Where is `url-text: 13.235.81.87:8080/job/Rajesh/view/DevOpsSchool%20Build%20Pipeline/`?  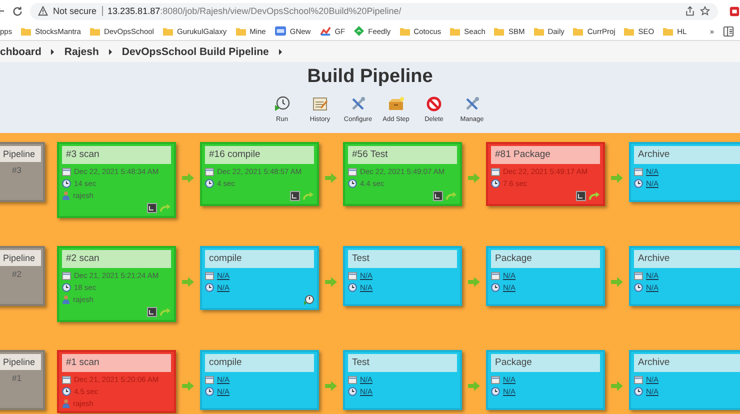
url-text: 13.235.81.87:8080/job/Rajesh/view/DevOpsSchool%20Build%20Pipeline/ is located at coordinates (255, 11).